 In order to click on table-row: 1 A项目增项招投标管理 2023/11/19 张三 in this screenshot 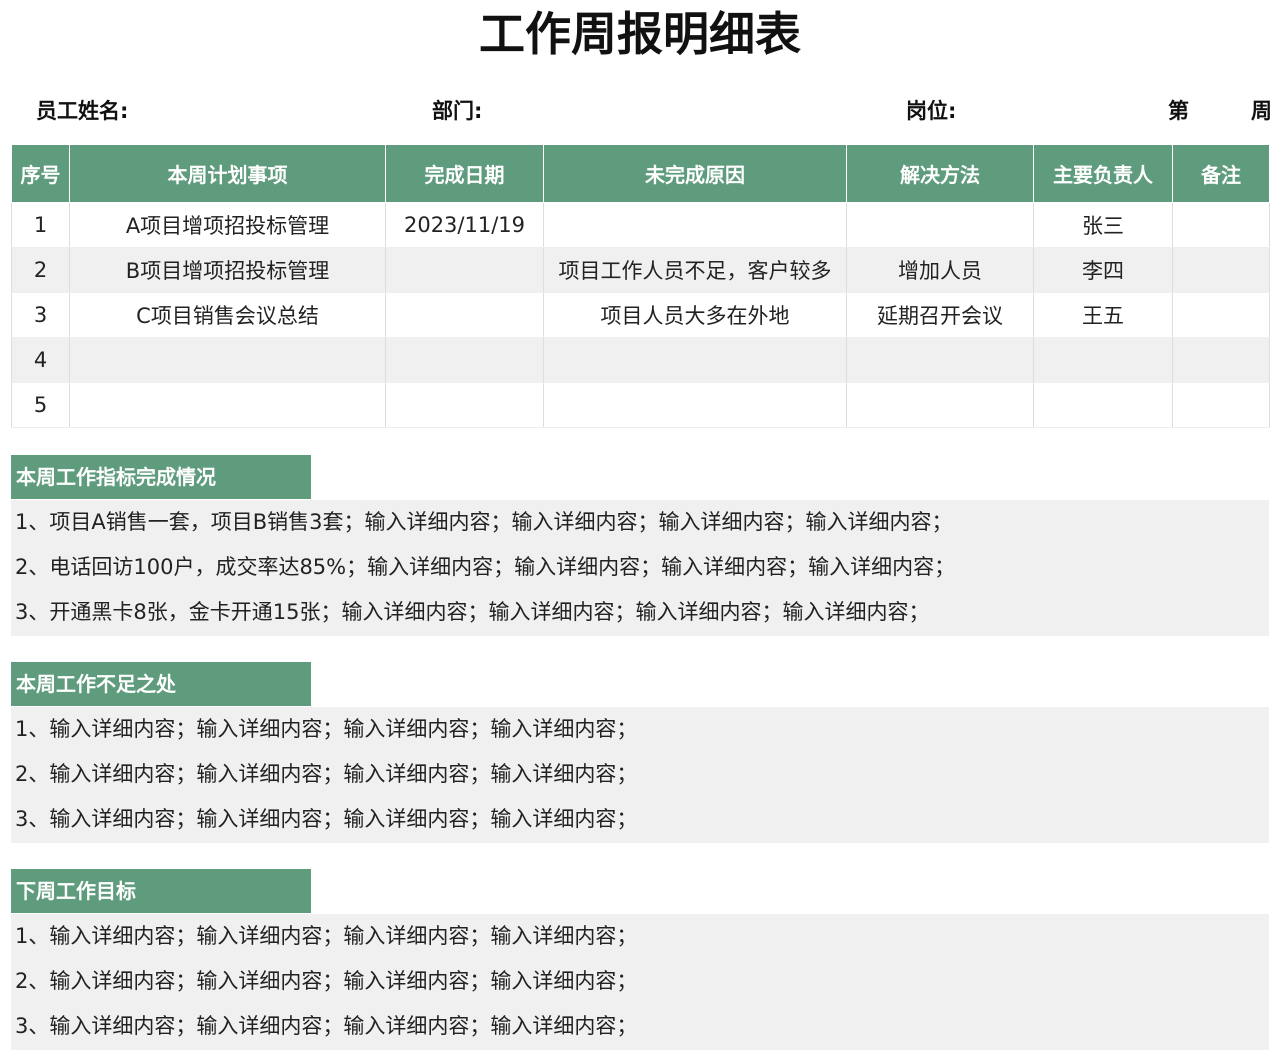, I will do `click(640, 225)`.